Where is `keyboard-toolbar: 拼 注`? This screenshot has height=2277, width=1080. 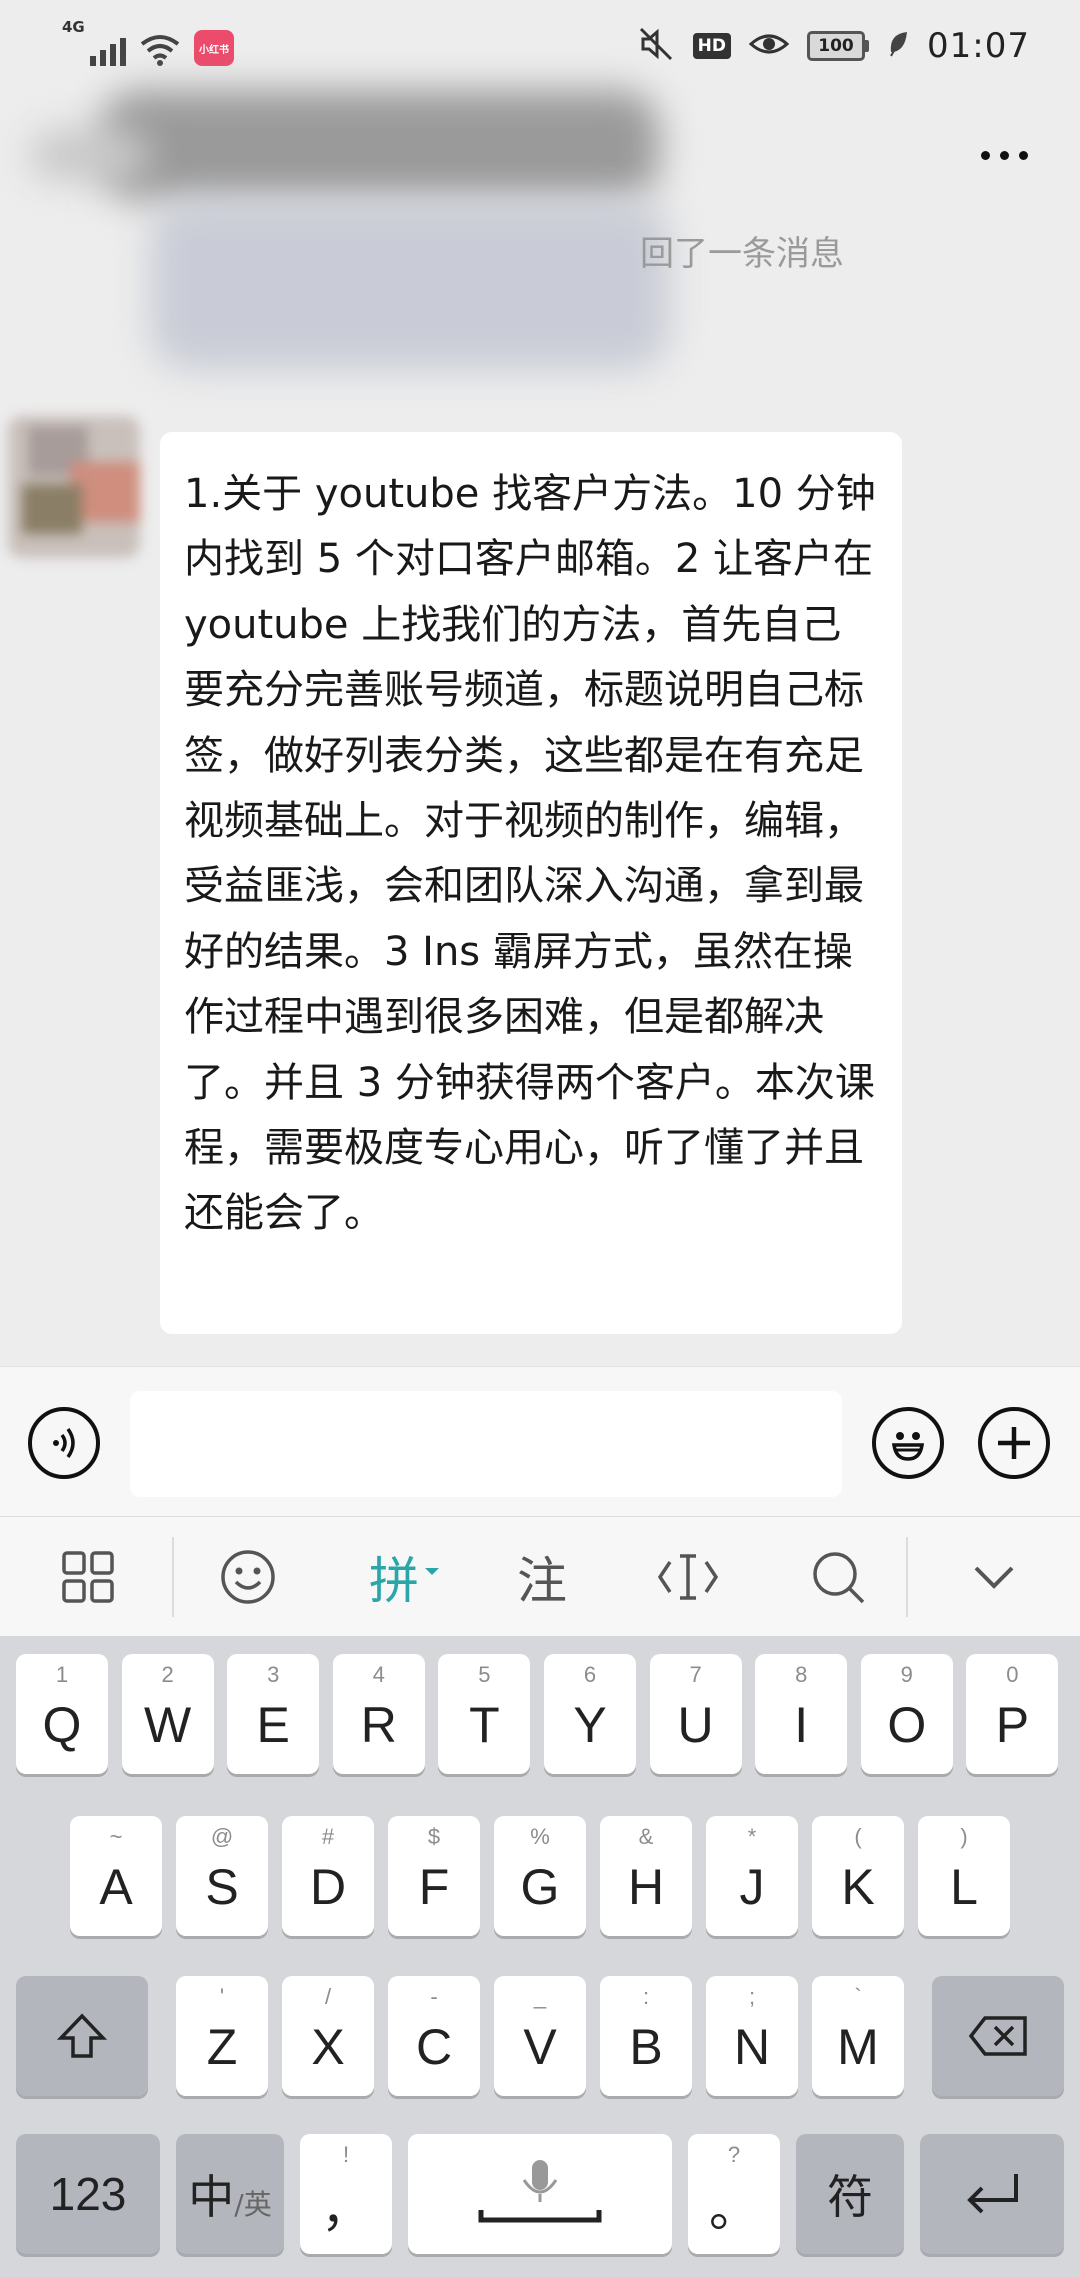 keyboard-toolbar: 拼 注 is located at coordinates (540, 1576).